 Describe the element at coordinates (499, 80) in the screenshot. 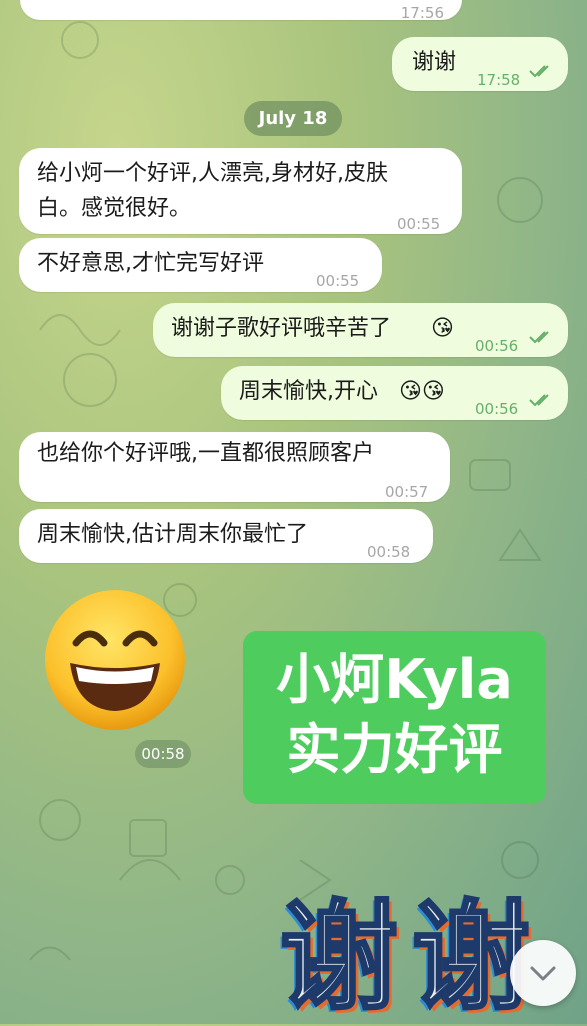

I see `message-time: 17:58` at that location.